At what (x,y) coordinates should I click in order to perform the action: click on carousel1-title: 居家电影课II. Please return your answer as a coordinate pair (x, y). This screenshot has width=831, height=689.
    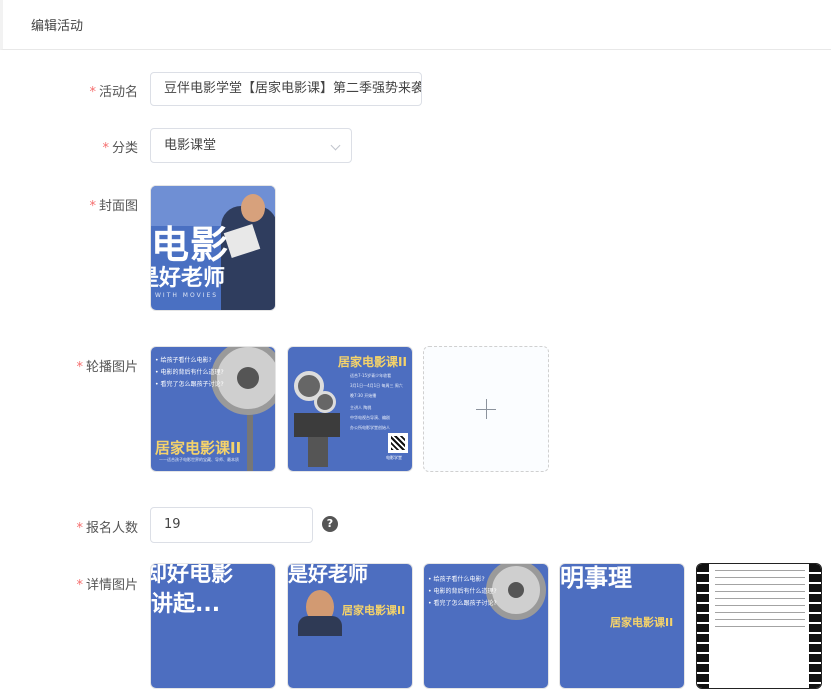
    Looking at the image, I should click on (198, 448).